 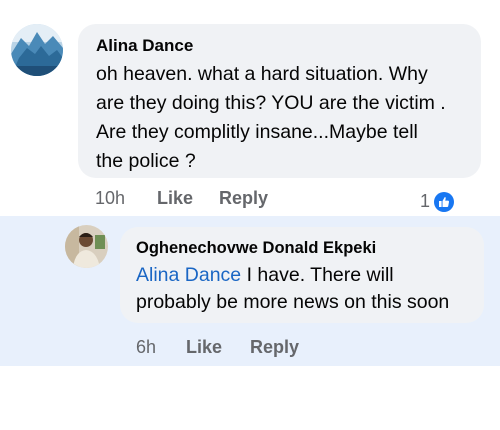 What do you see at coordinates (144, 46) in the screenshot?
I see `comment-author: Alina Dance` at bounding box center [144, 46].